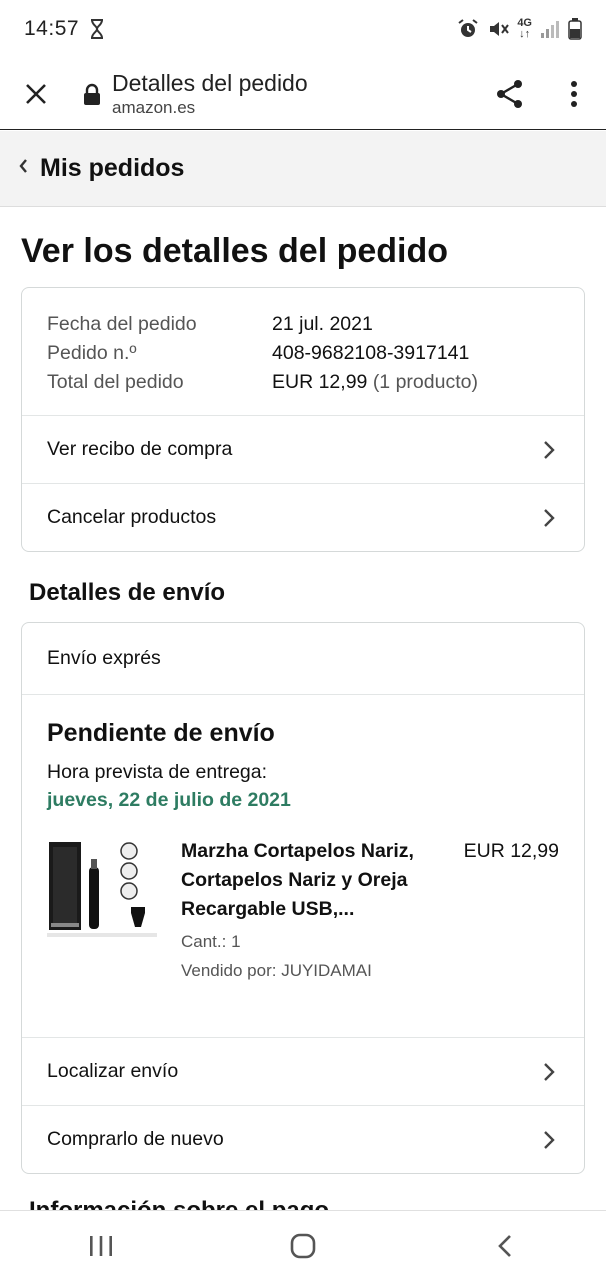  I want to click on order-number-label: Pedido n.º, so click(92, 353).